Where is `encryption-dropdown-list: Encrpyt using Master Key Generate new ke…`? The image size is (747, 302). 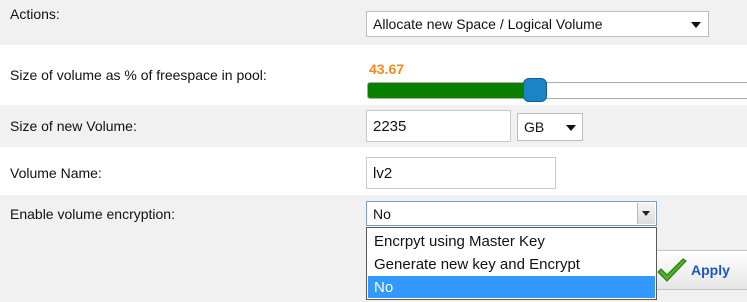
encryption-dropdown-list: Encrpyt using Master Key Generate new ke… is located at coordinates (511, 263).